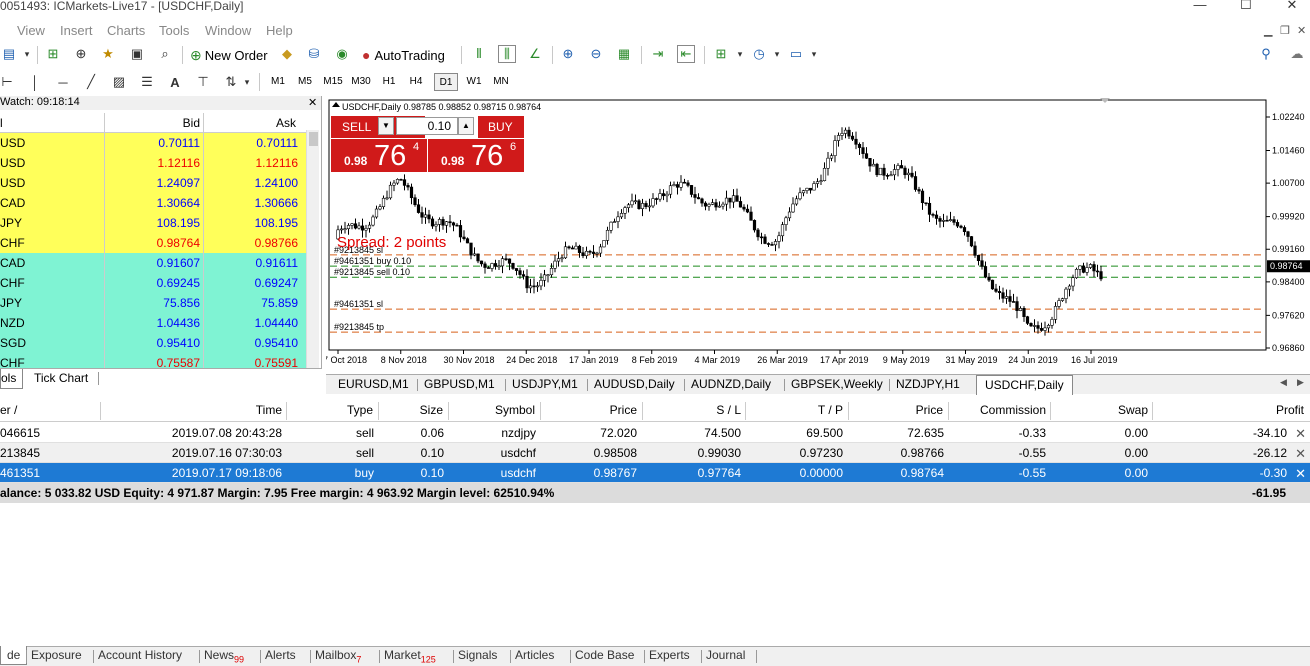  Describe the element at coordinates (191, 123) in the screenshot. I see `col-bid: Bid` at that location.